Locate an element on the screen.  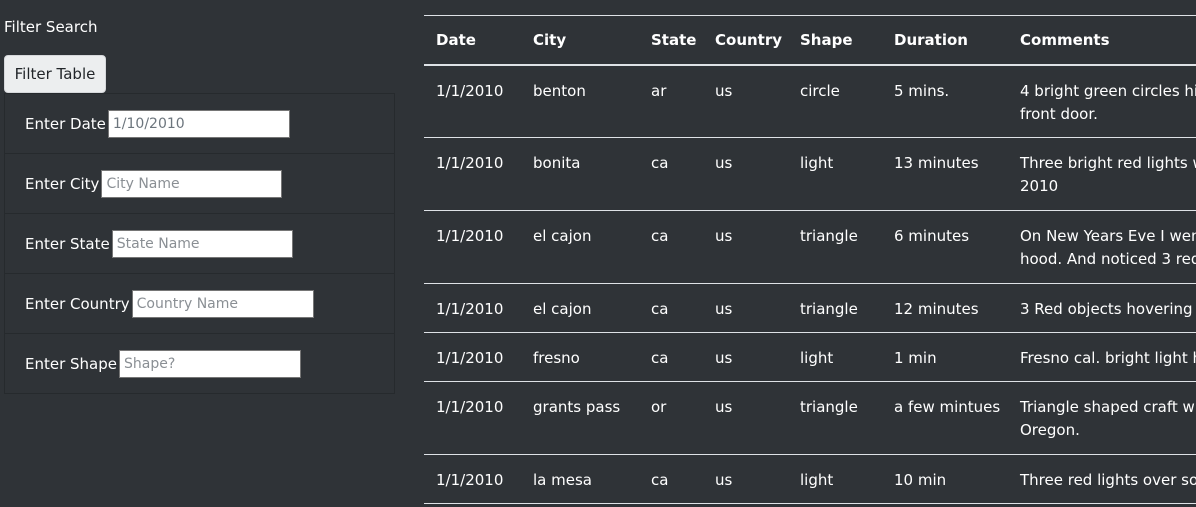
cell-duration: 10 min is located at coordinates (945, 479).